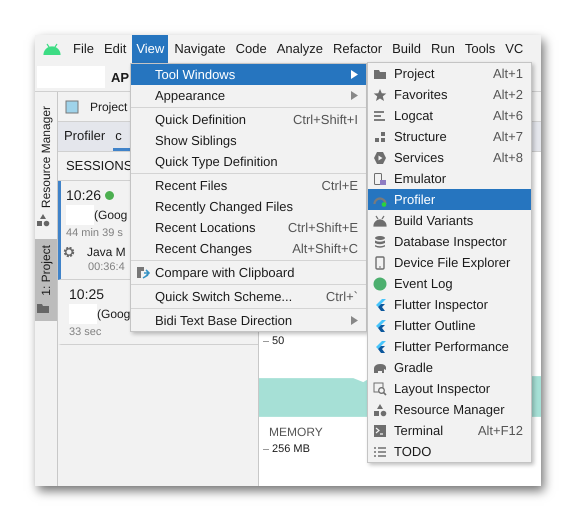  What do you see at coordinates (508, 115) in the screenshot?
I see `shortcut: Alt+6` at bounding box center [508, 115].